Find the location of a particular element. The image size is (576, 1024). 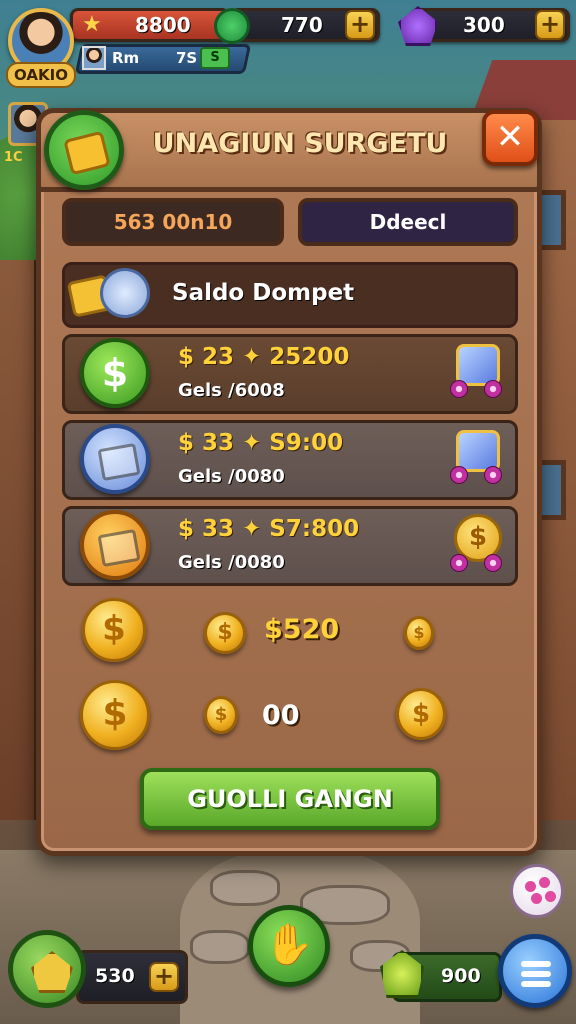

silver-coin-icon is located at coordinates (125, 293).